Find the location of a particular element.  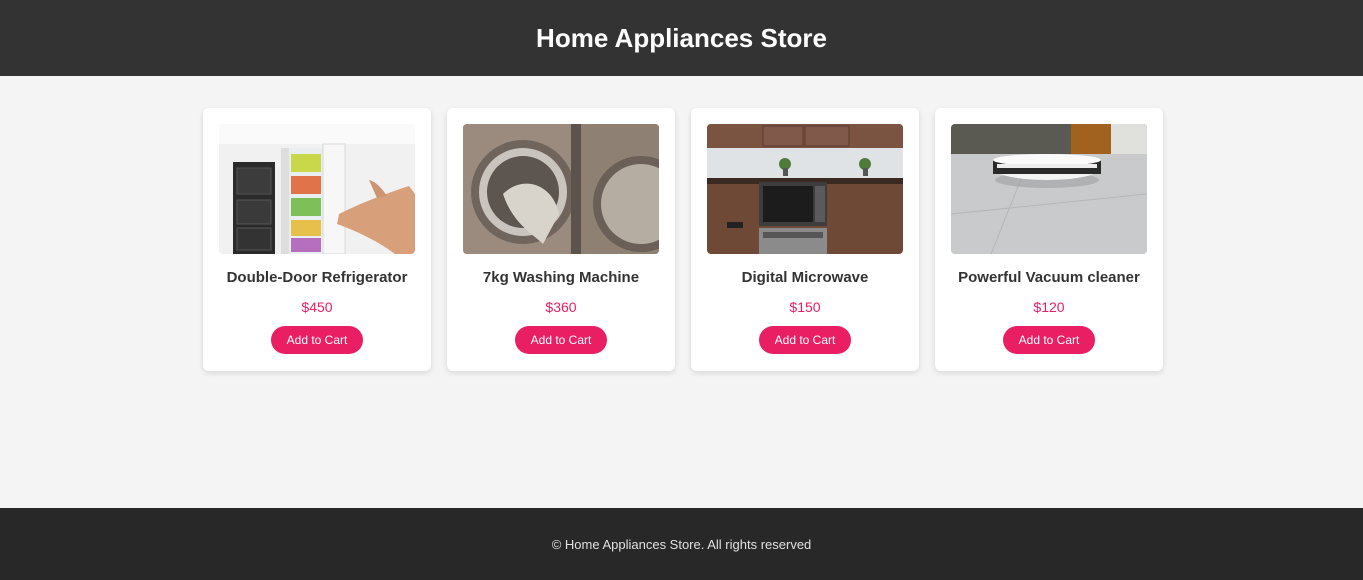

robot-vacuum-photo is located at coordinates (1049, 189).